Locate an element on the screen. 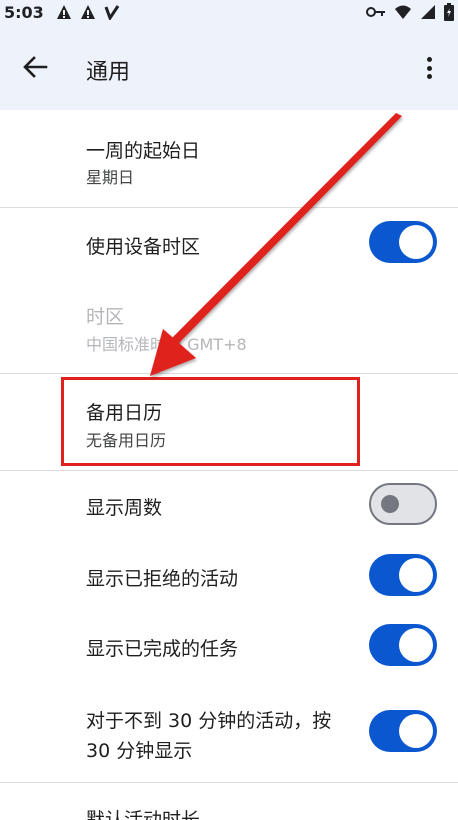 This screenshot has height=820, width=458. week-start-value: 星期日 is located at coordinates (110, 177).